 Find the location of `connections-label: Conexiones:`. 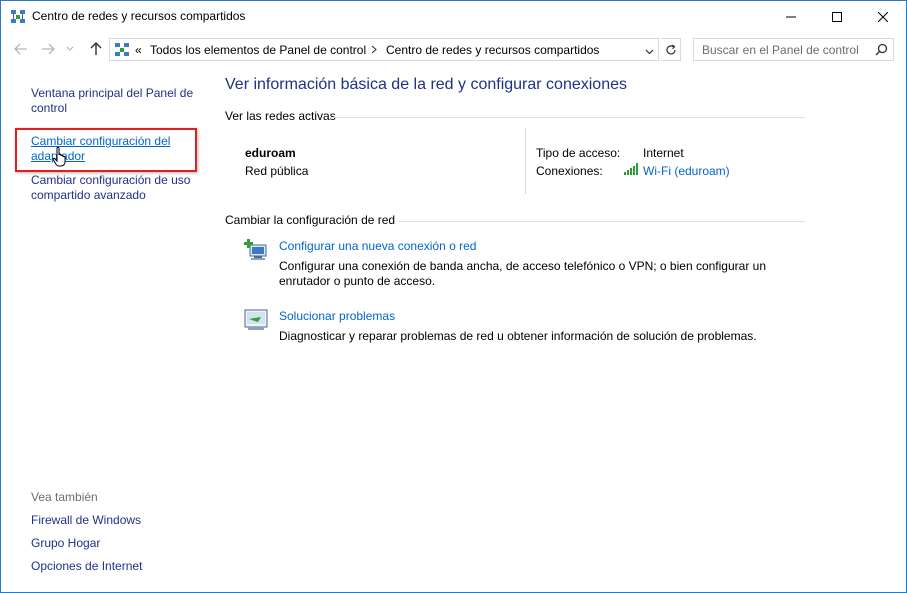

connections-label: Conexiones: is located at coordinates (569, 171).